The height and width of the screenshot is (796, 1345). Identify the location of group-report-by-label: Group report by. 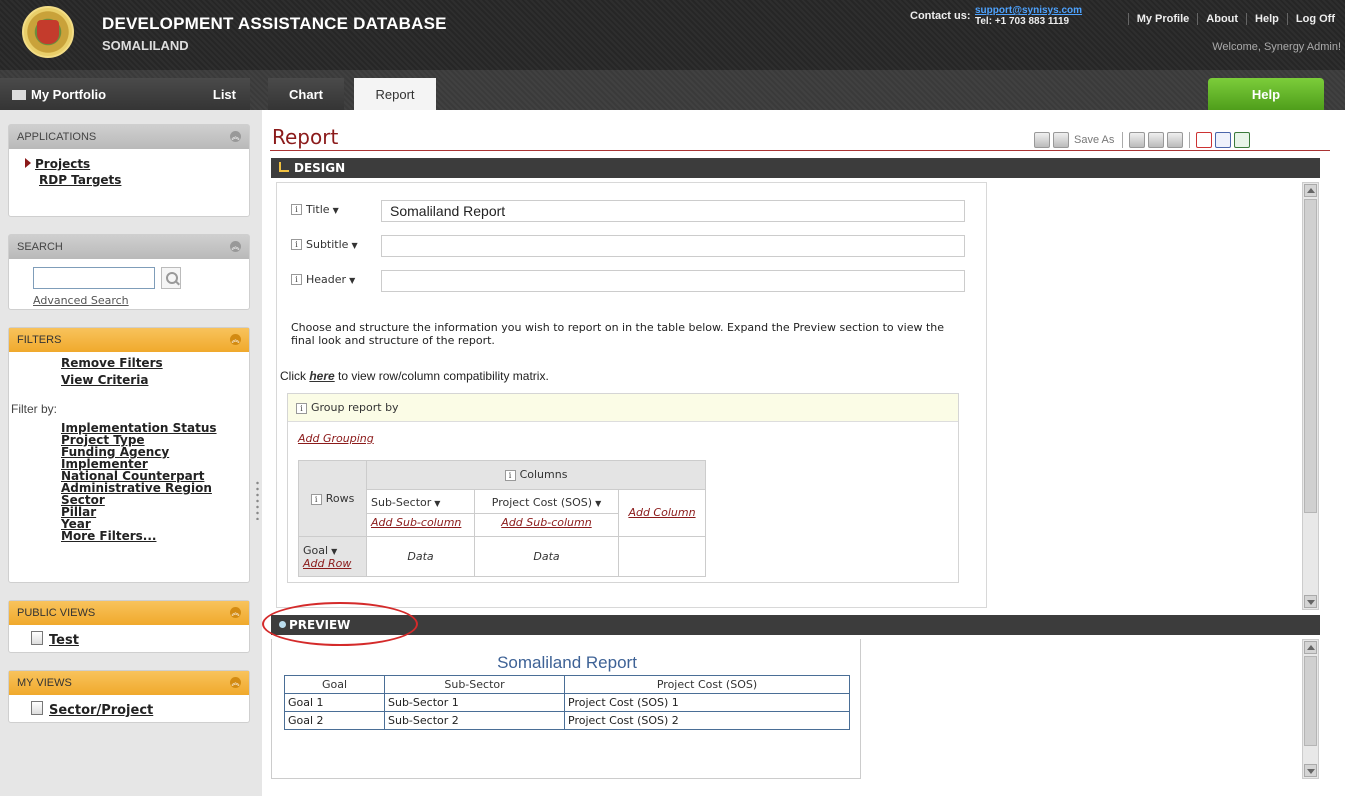
(355, 407).